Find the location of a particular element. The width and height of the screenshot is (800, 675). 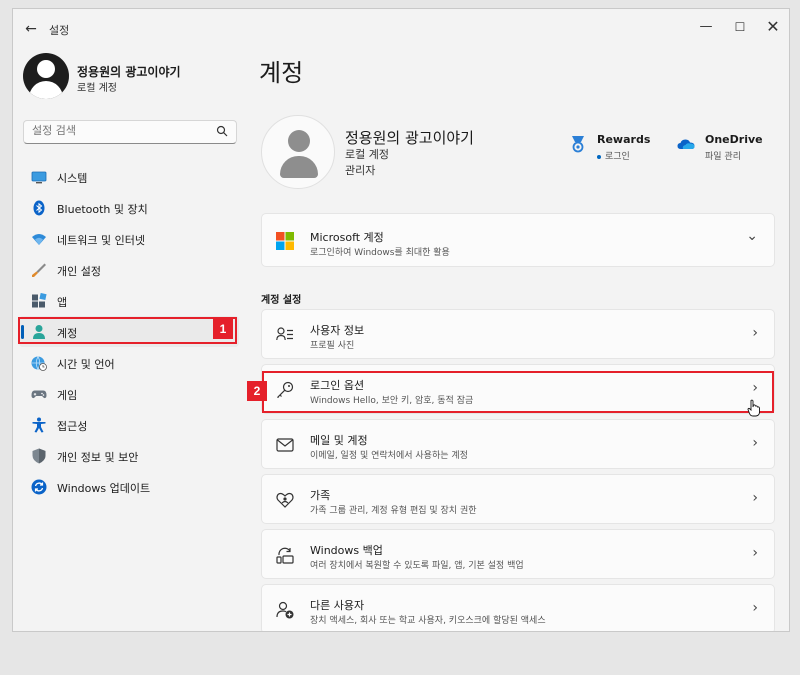

add-user-icon is located at coordinates (285, 610).